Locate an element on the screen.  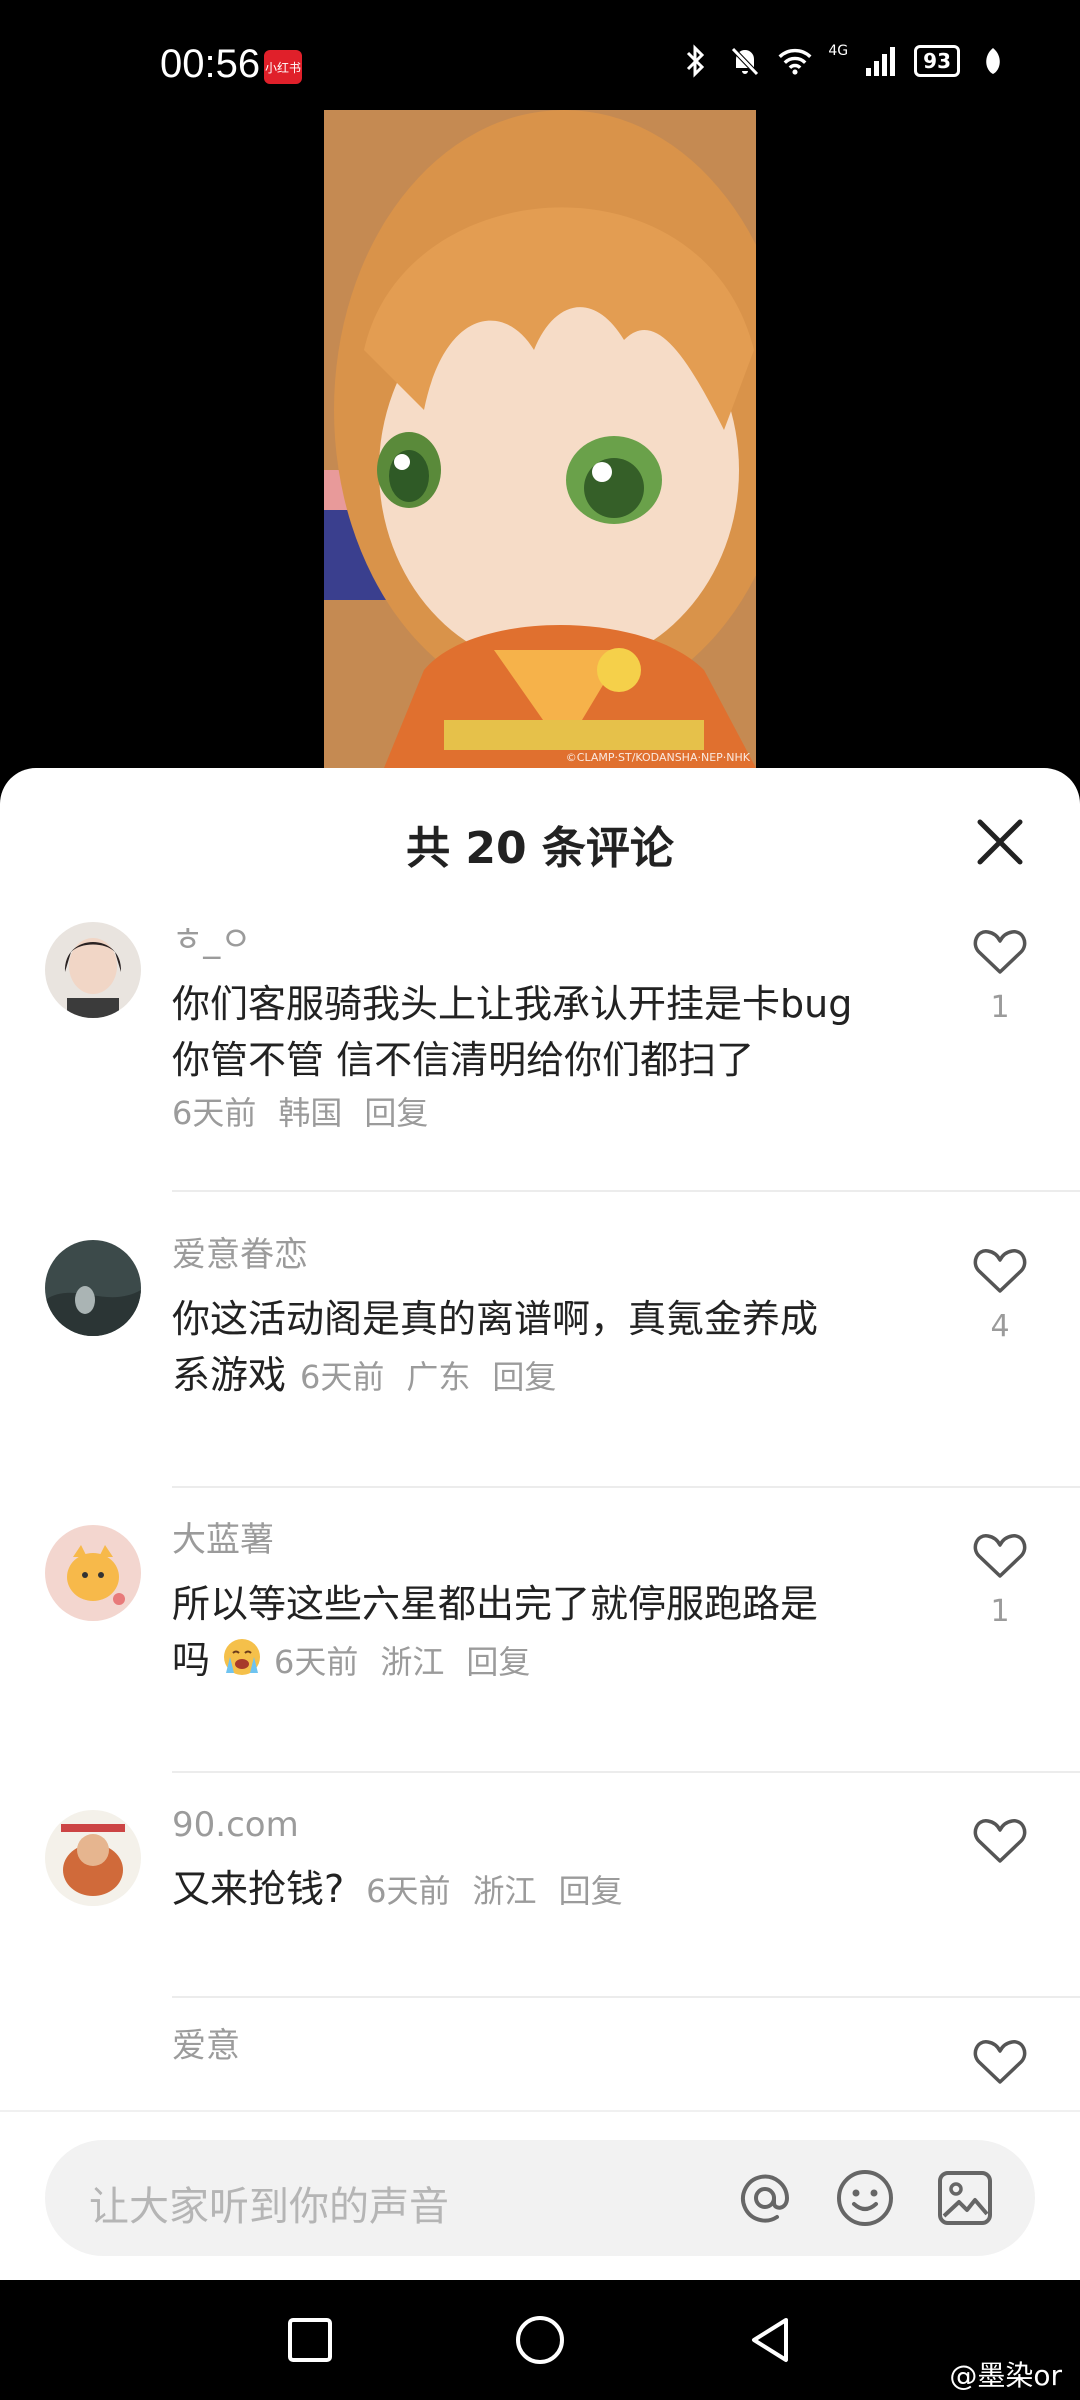
battery-indicator: 93 is located at coordinates (937, 61).